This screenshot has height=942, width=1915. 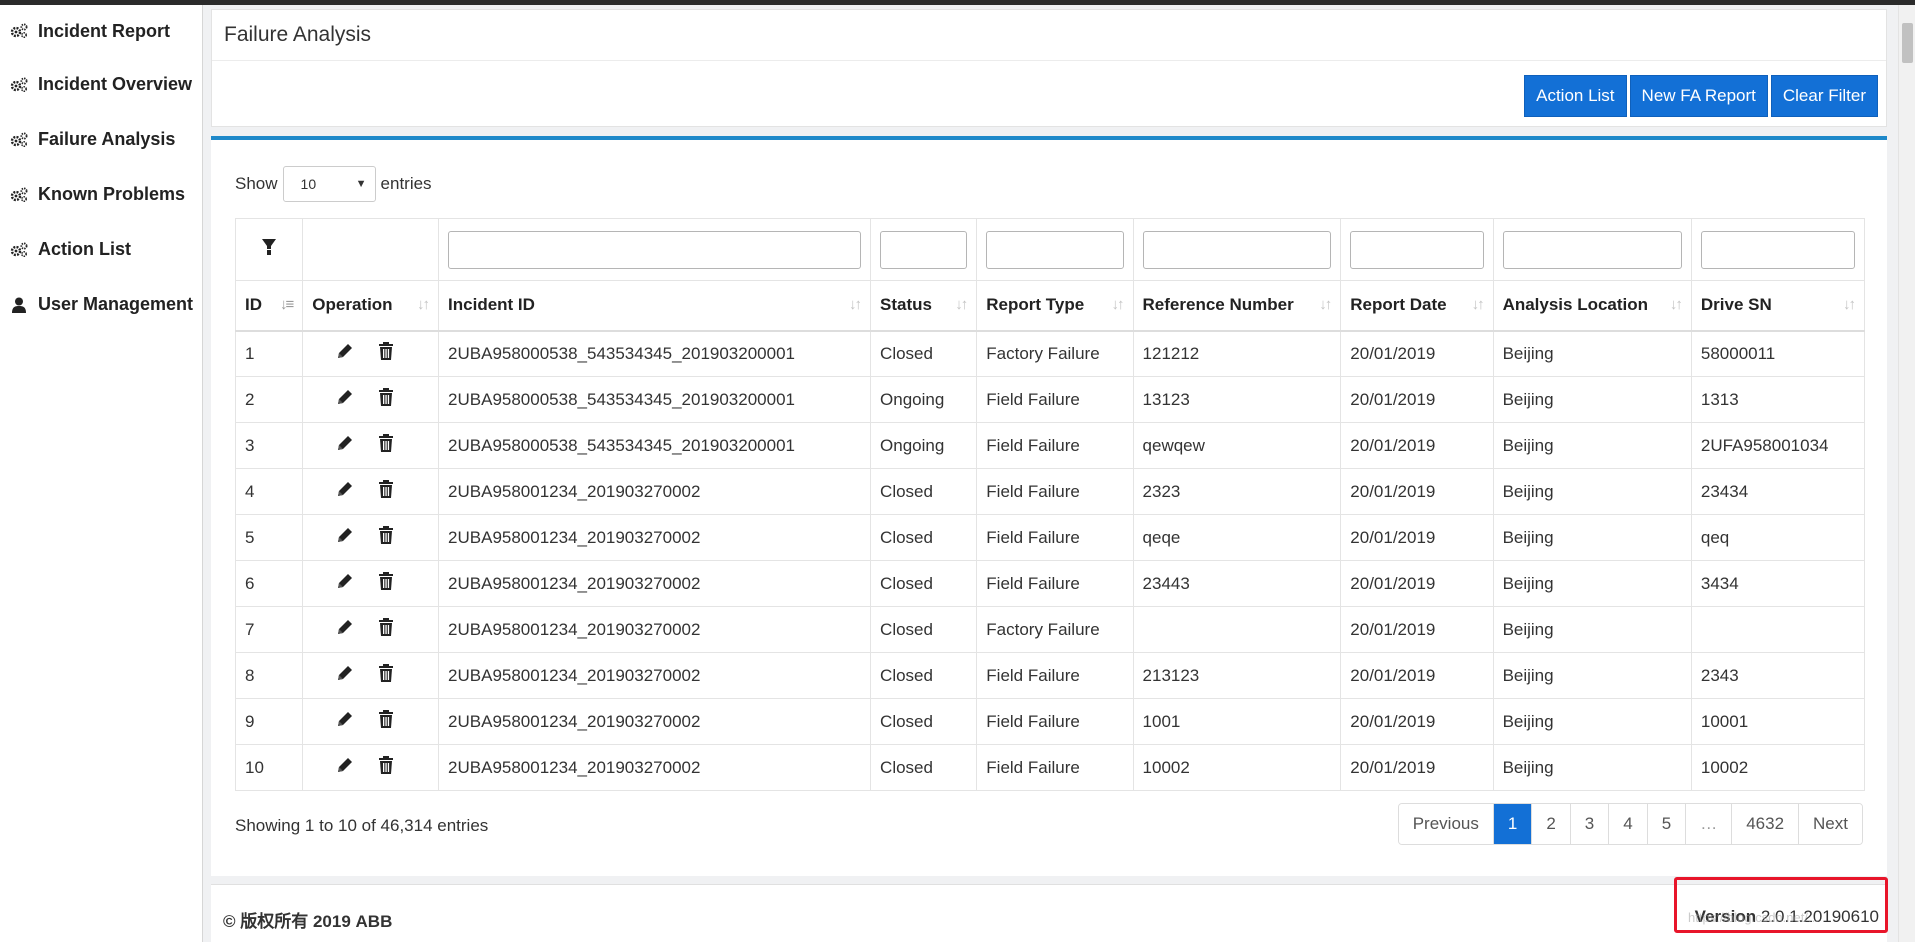 I want to click on column-header-drive-sn: Drive SN ↓↑, so click(x=1778, y=306).